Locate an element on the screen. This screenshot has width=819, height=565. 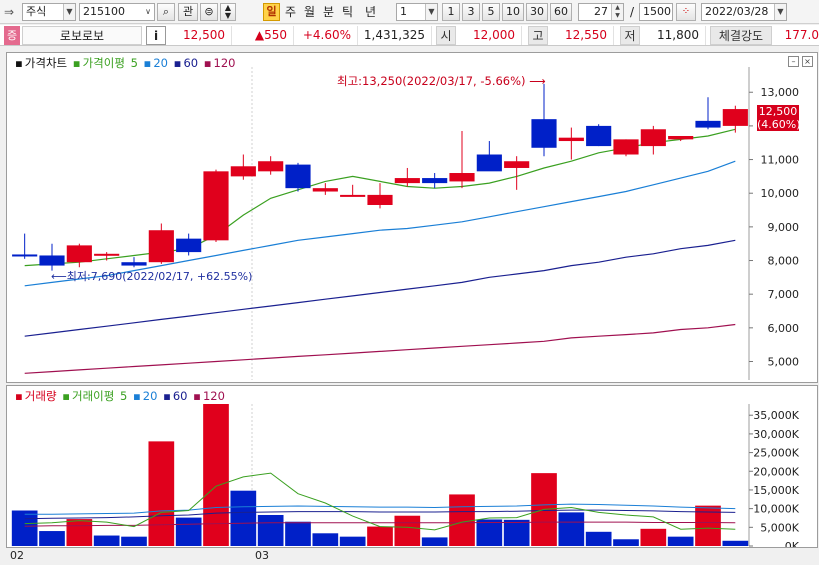
interest-label: 관 is located at coordinates (188, 11).